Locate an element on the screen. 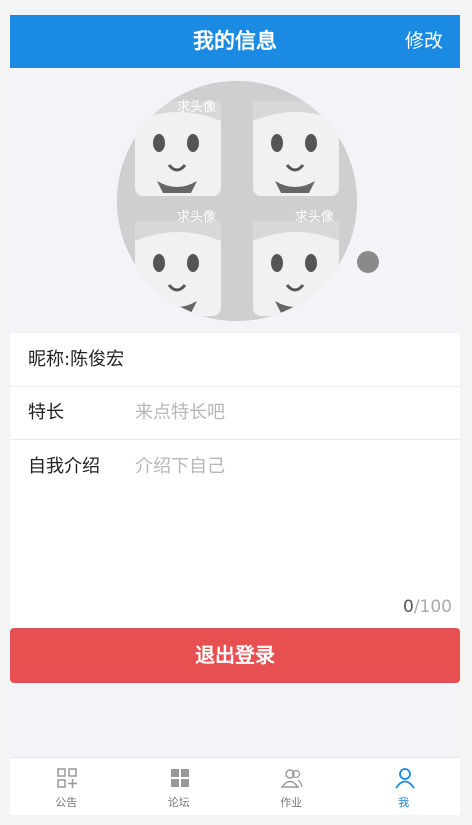 This screenshot has width=472, height=825. tab-label: 我 is located at coordinates (404, 802).